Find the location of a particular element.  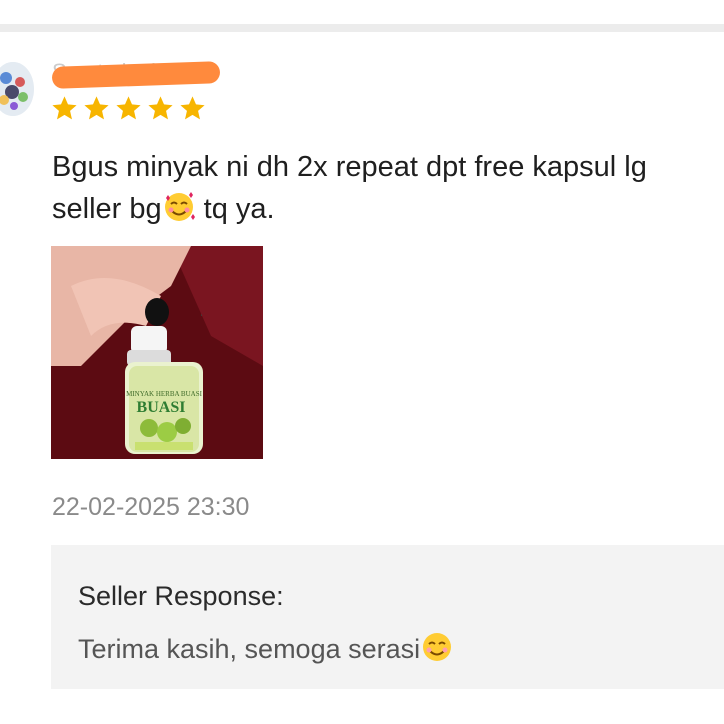

top-strip is located at coordinates (362, 11).